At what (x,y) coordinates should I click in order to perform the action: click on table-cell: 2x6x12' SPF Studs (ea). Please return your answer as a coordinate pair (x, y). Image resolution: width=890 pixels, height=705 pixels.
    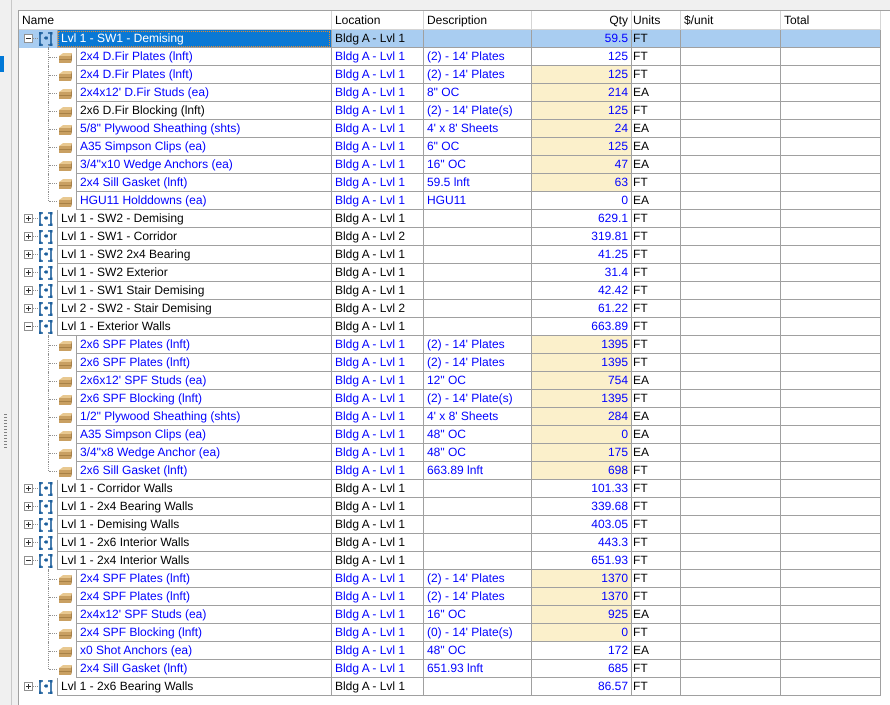
    Looking at the image, I should click on (203, 381).